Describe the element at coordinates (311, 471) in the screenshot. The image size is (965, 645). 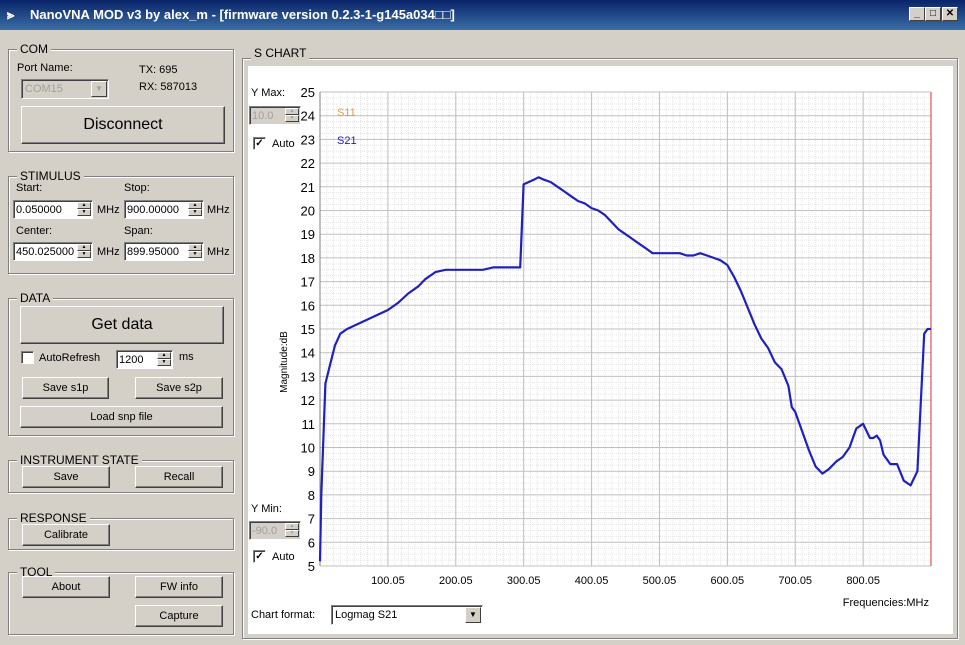
I see `y-tick-label: 9` at that location.